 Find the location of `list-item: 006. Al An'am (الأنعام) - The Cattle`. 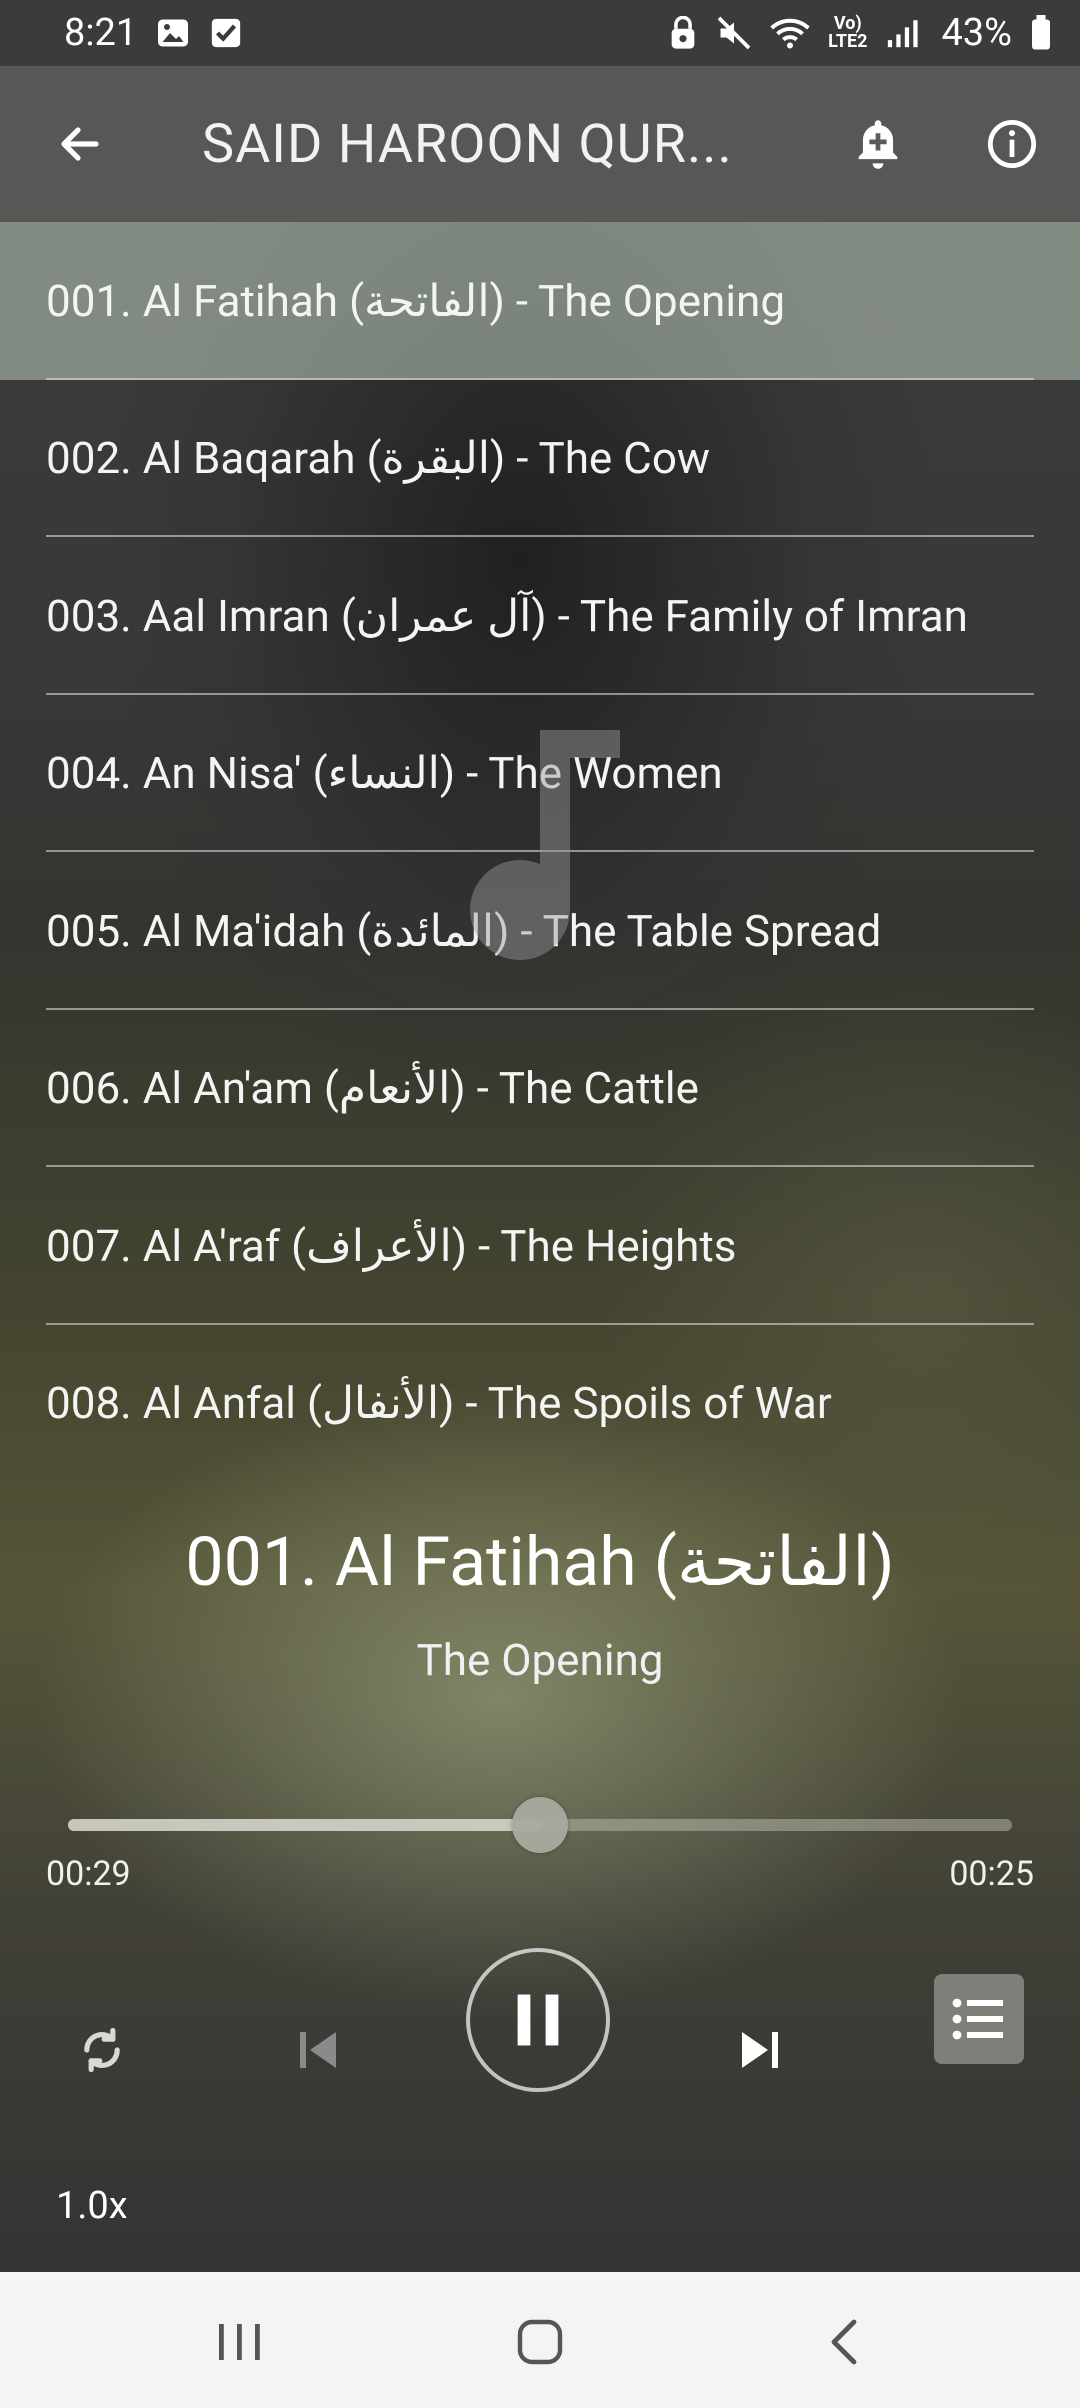

list-item: 006. Al An'am (الأنعام) - The Cattle is located at coordinates (540, 1088).